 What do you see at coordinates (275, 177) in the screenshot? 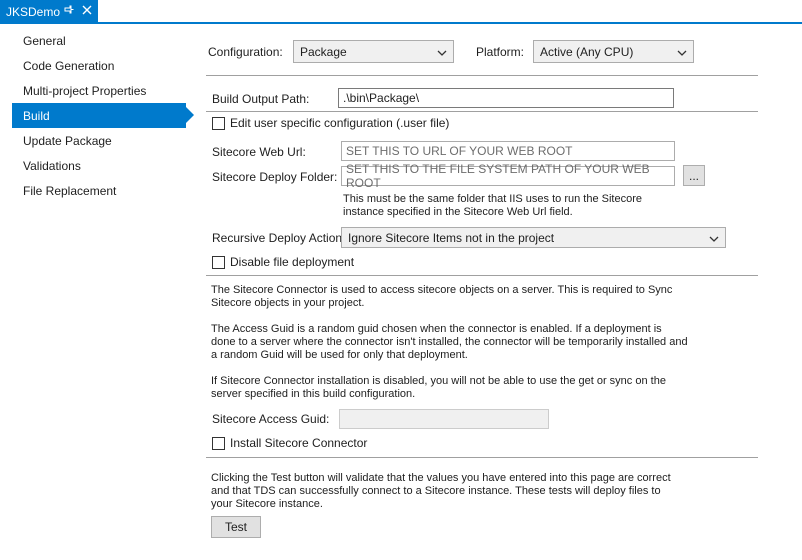
I see `sitecore-deploy-folder-label: Sitecore Deploy Folder:` at bounding box center [275, 177].